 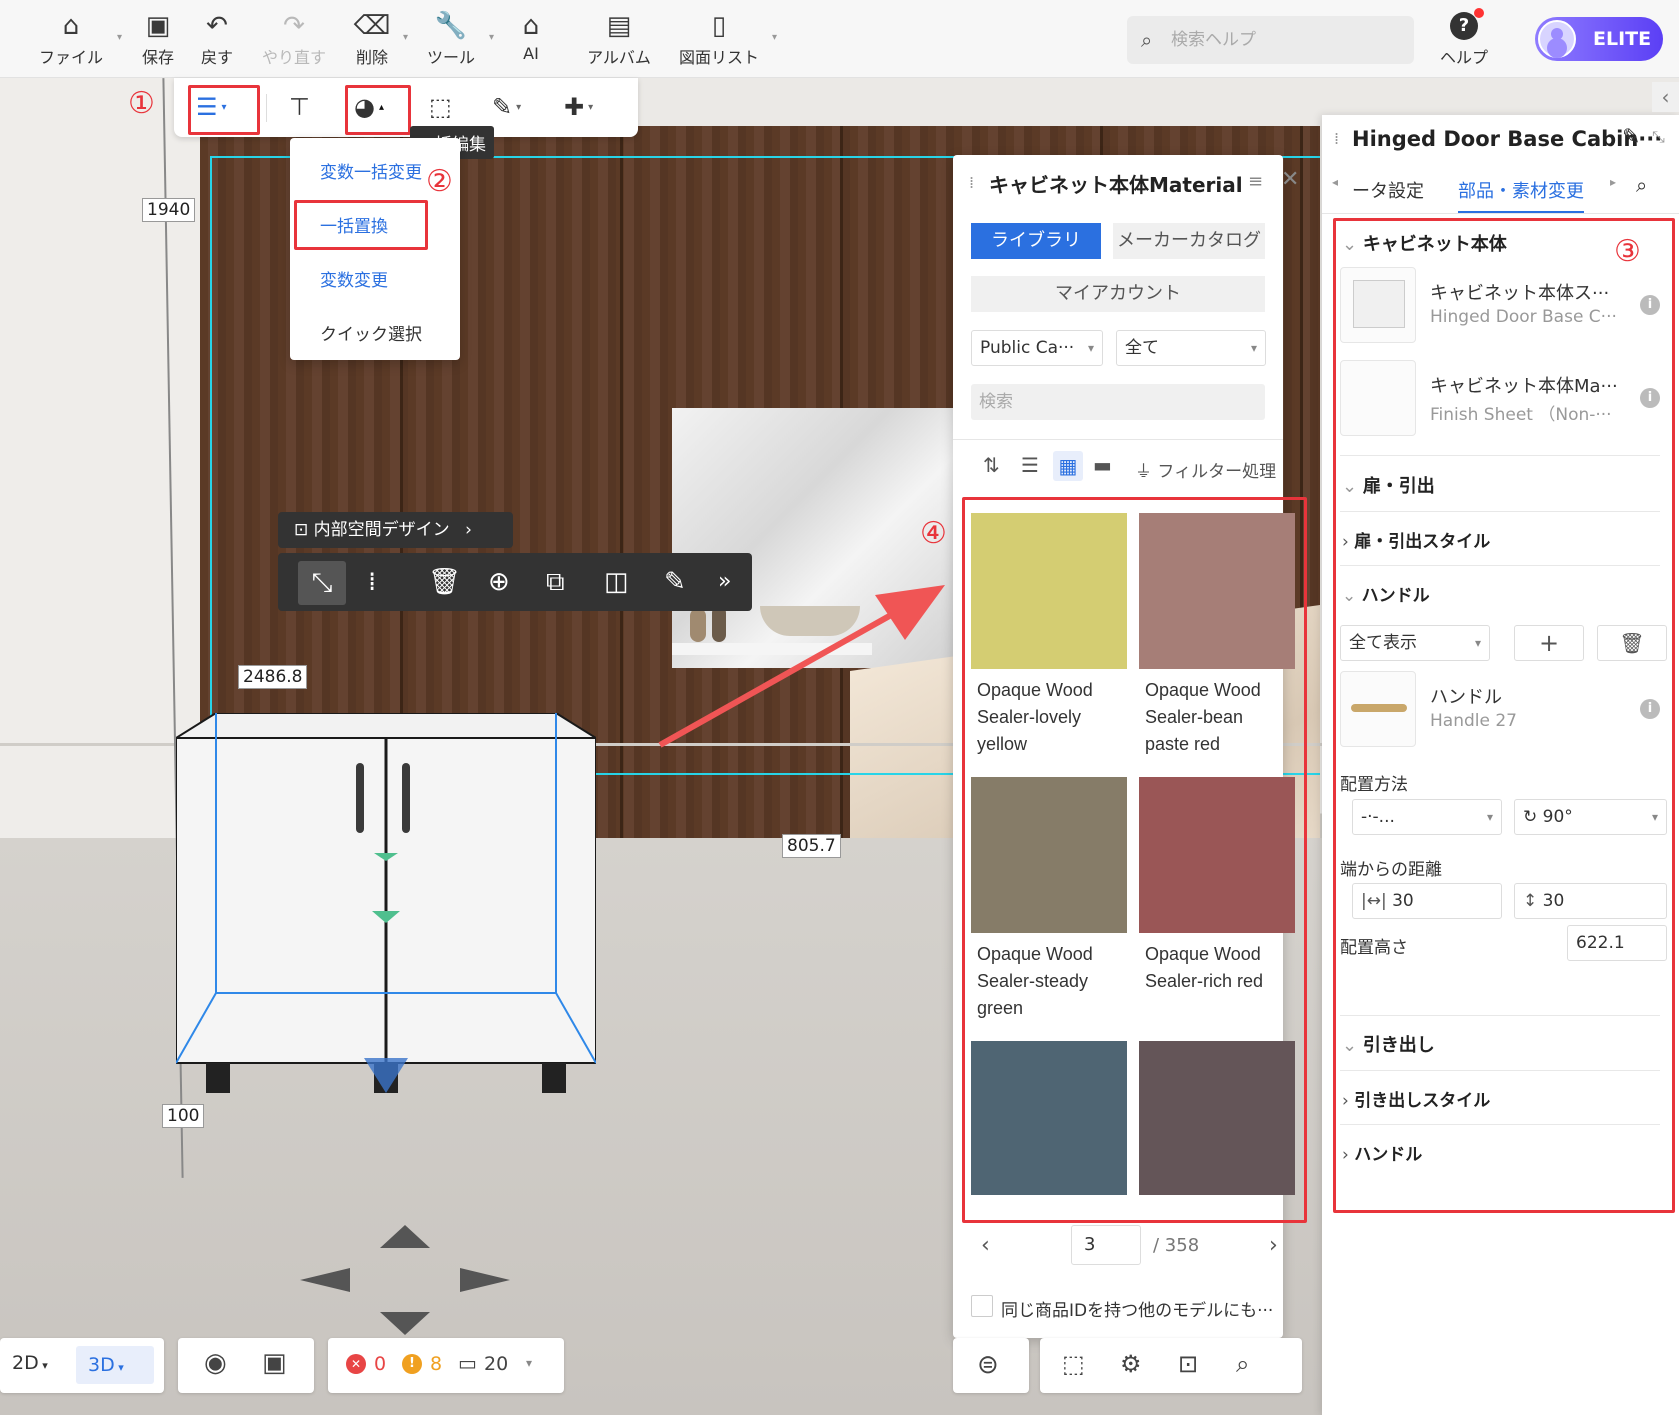 I want to click on puzzle-icon: ✚, so click(x=574, y=107).